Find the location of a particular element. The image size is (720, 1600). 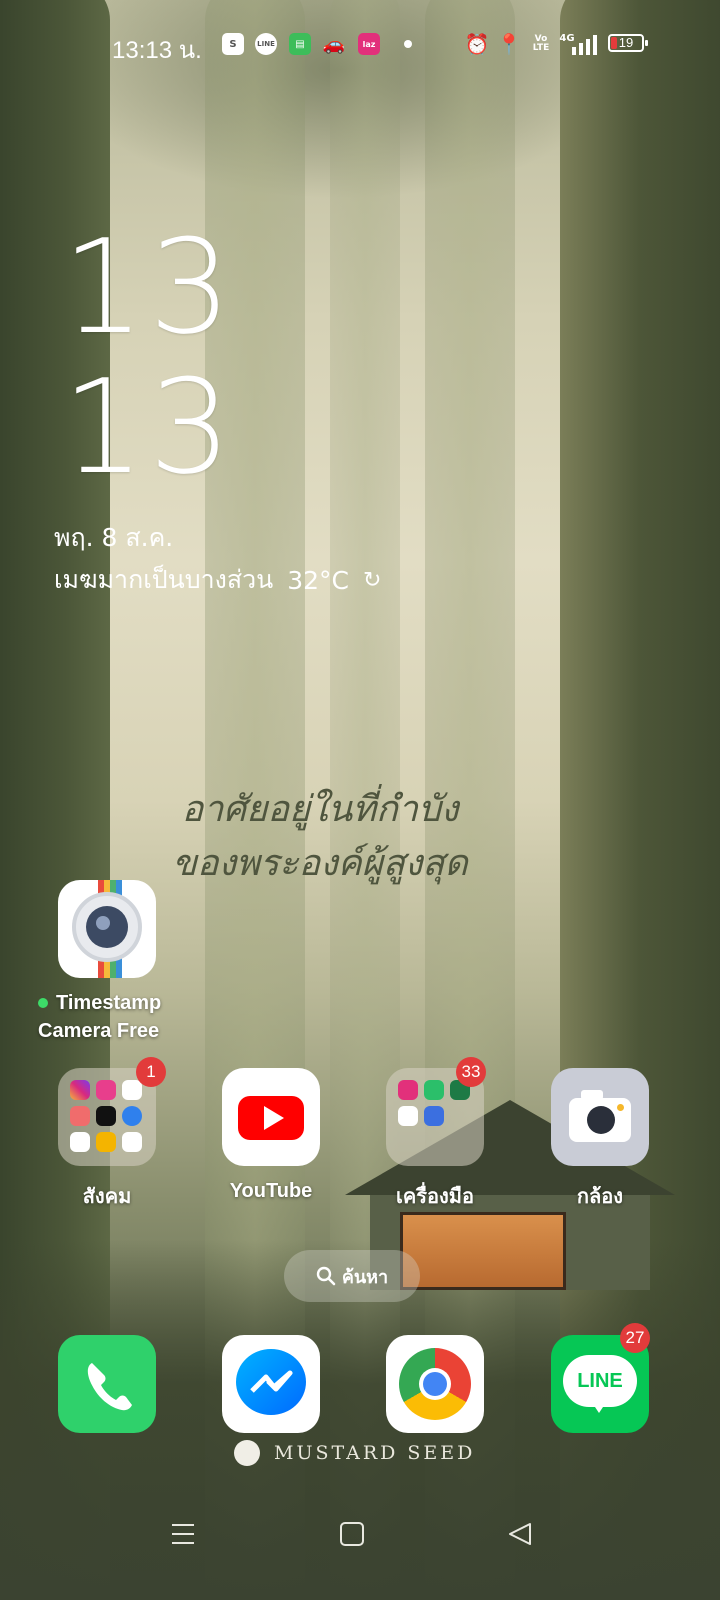

date-text: พฤ. 8 ส.ค. is located at coordinates (113, 538).